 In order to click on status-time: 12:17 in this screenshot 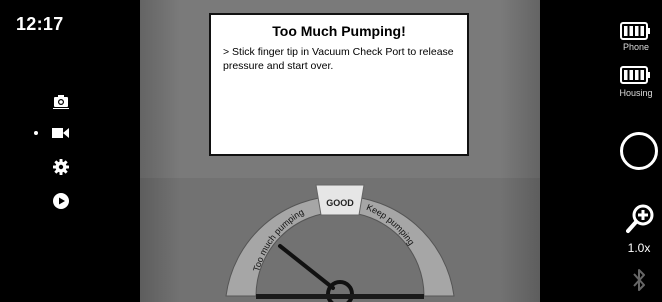, I will do `click(40, 24)`.